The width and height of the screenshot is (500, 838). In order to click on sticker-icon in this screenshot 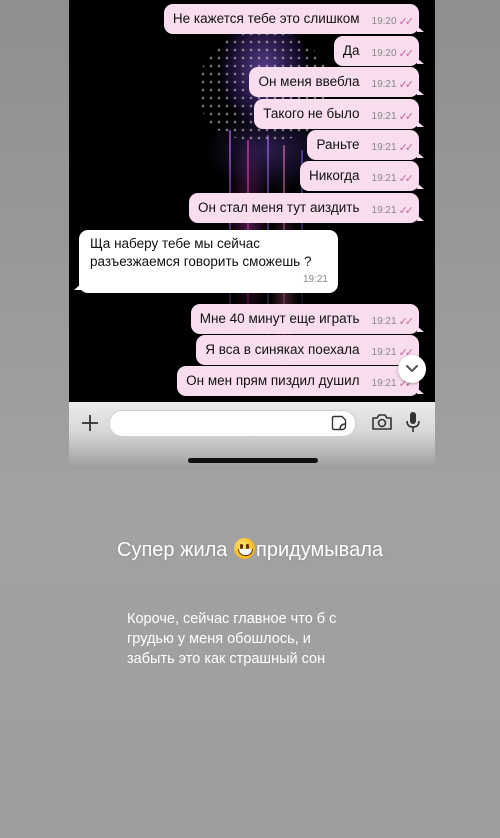, I will do `click(339, 423)`.